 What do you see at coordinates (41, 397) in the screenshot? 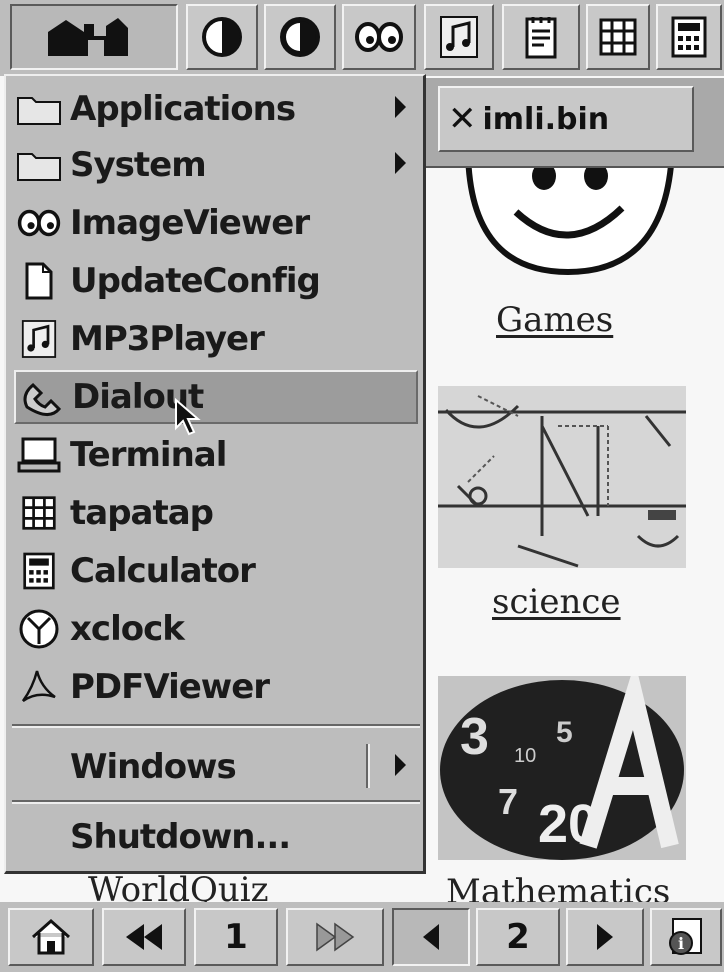
I see `phone-icon` at bounding box center [41, 397].